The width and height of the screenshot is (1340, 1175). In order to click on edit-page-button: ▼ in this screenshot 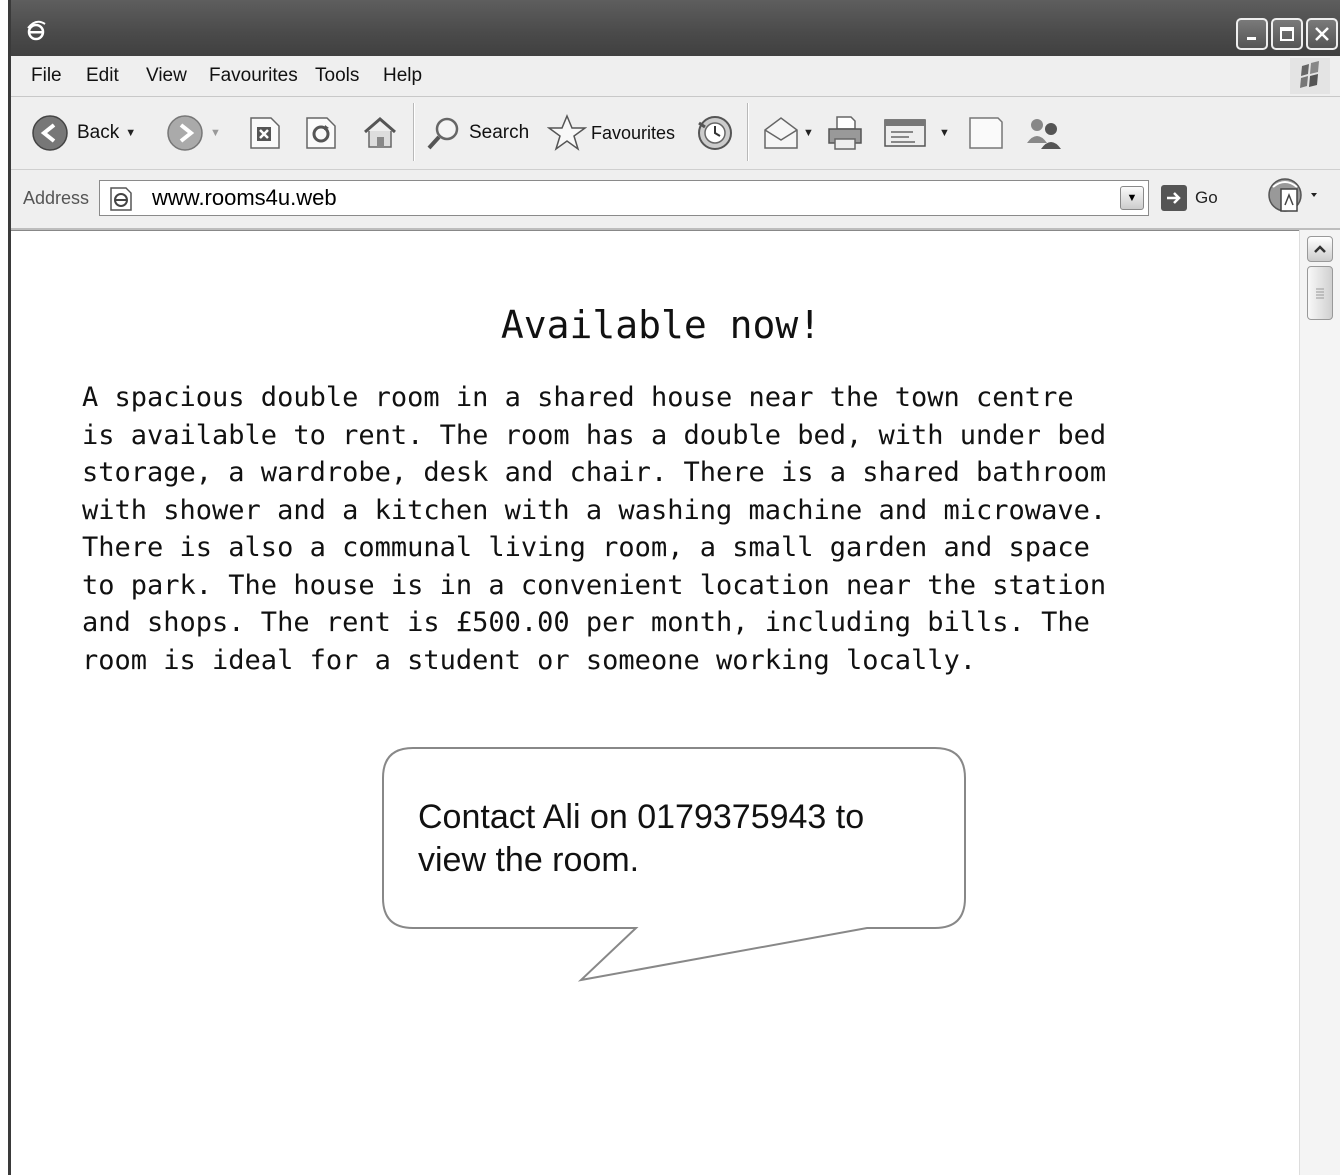, I will do `click(916, 133)`.